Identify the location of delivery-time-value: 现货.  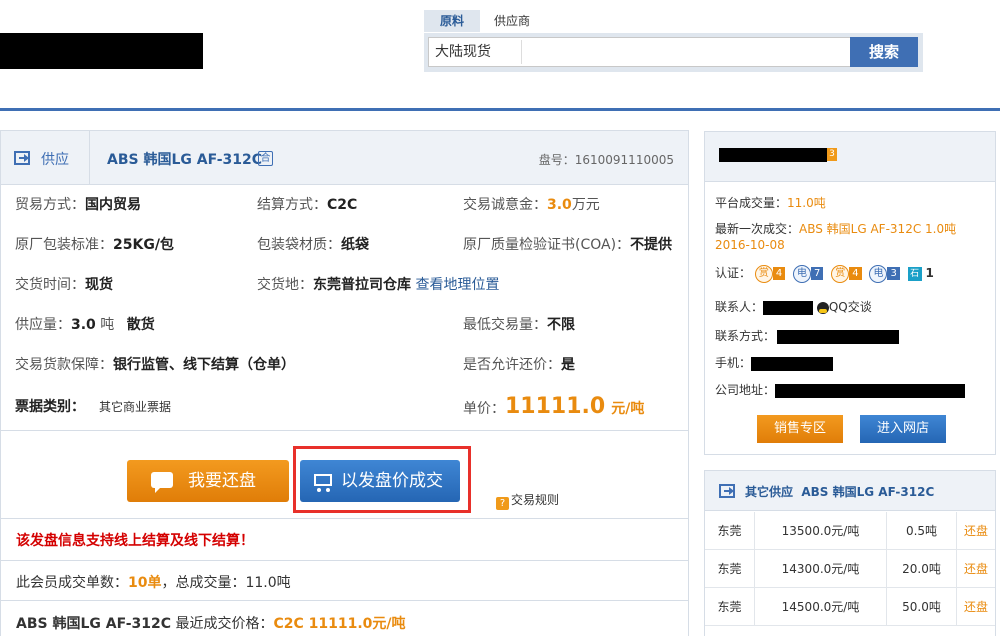
(99, 285).